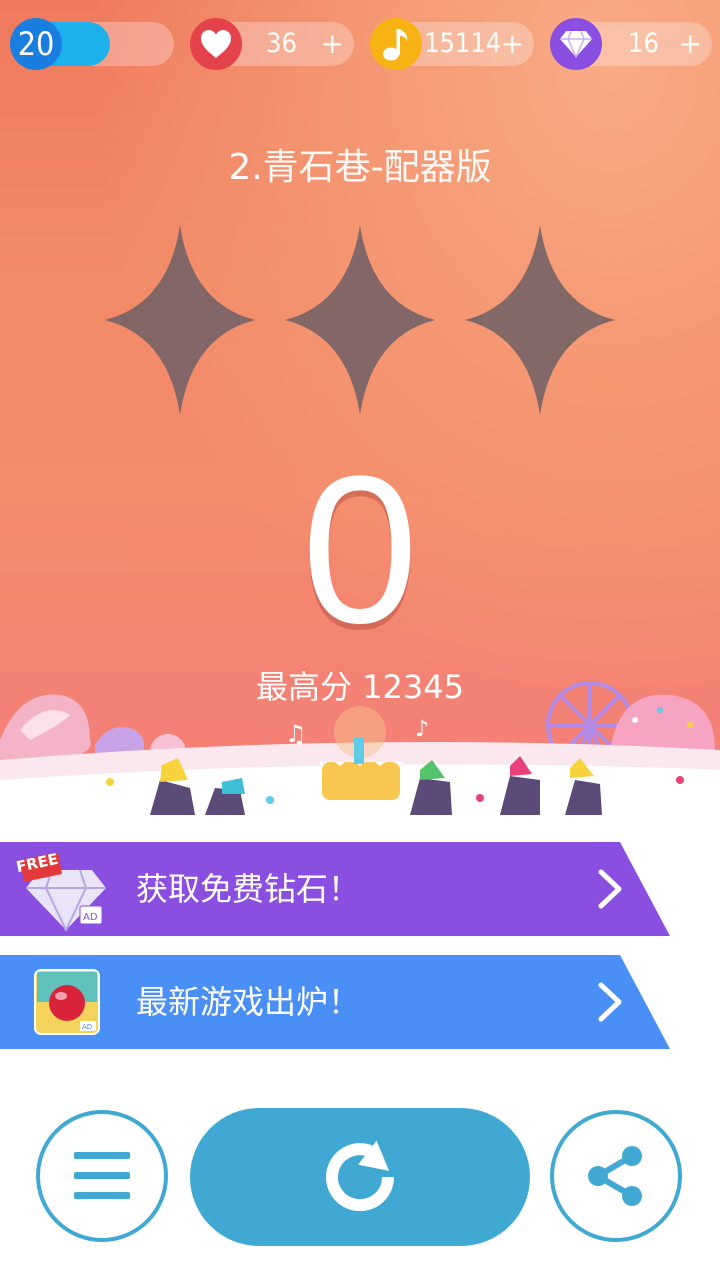  What do you see at coordinates (216, 44) in the screenshot?
I see `heart-icon` at bounding box center [216, 44].